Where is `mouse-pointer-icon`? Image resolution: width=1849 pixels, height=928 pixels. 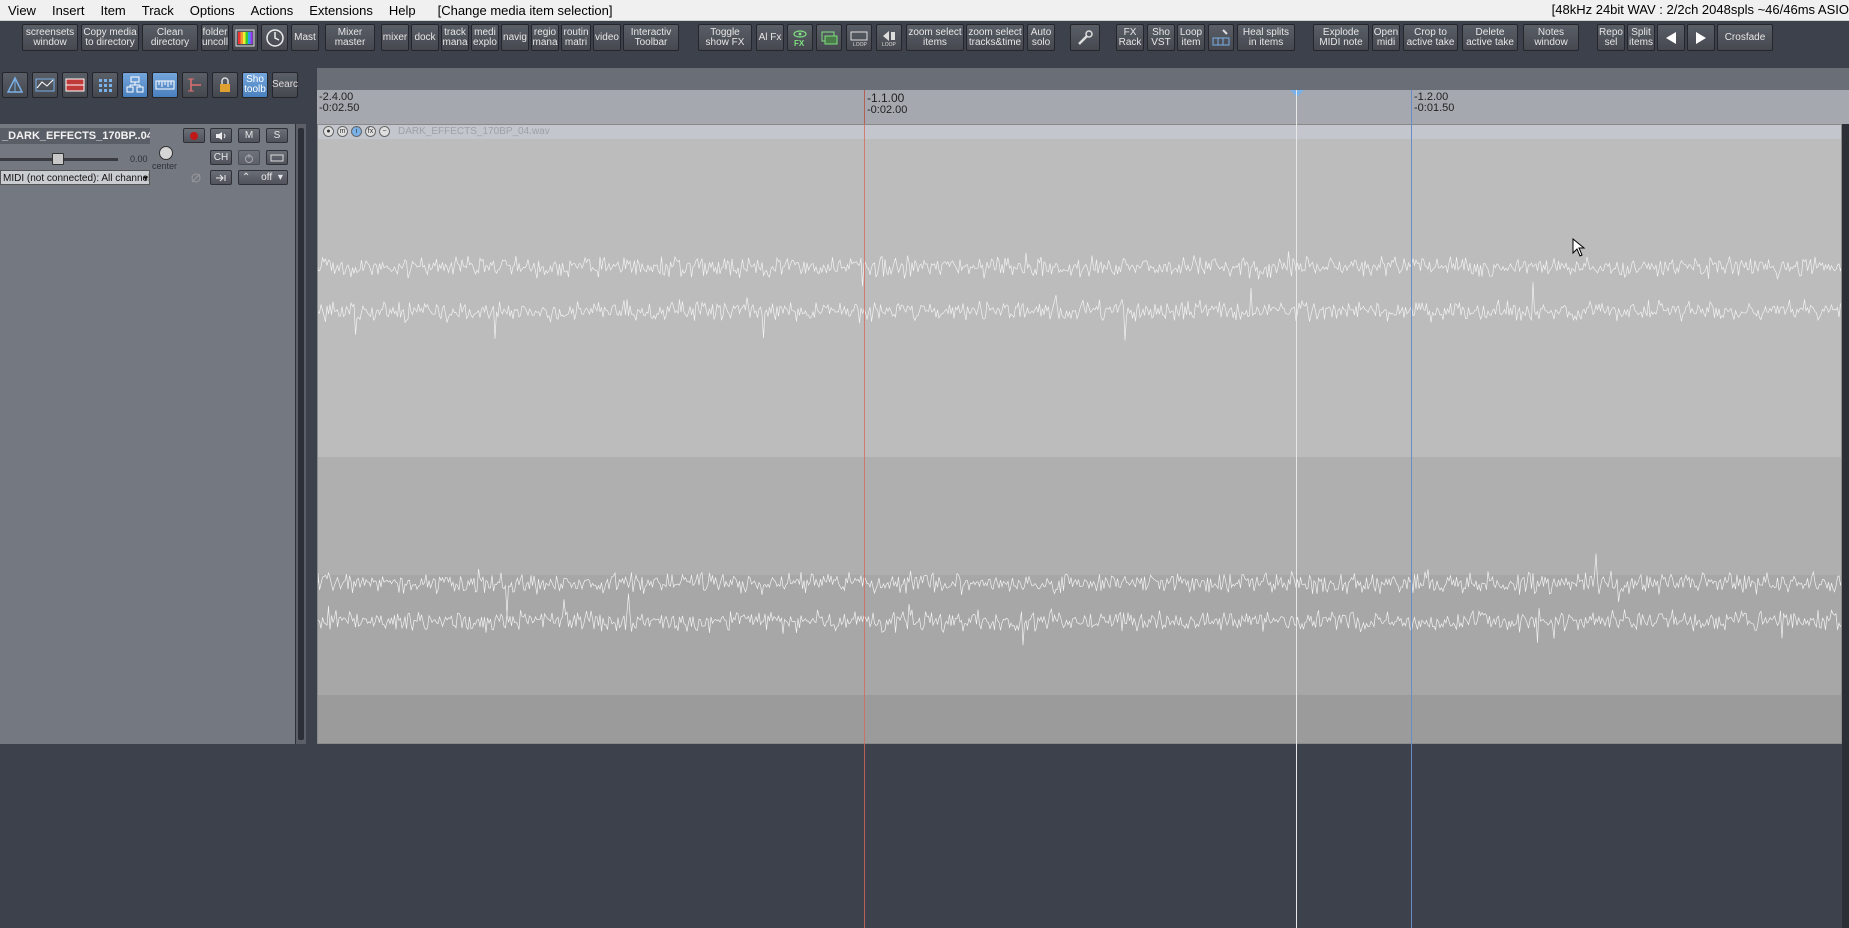
mouse-pointer-icon is located at coordinates (1579, 247).